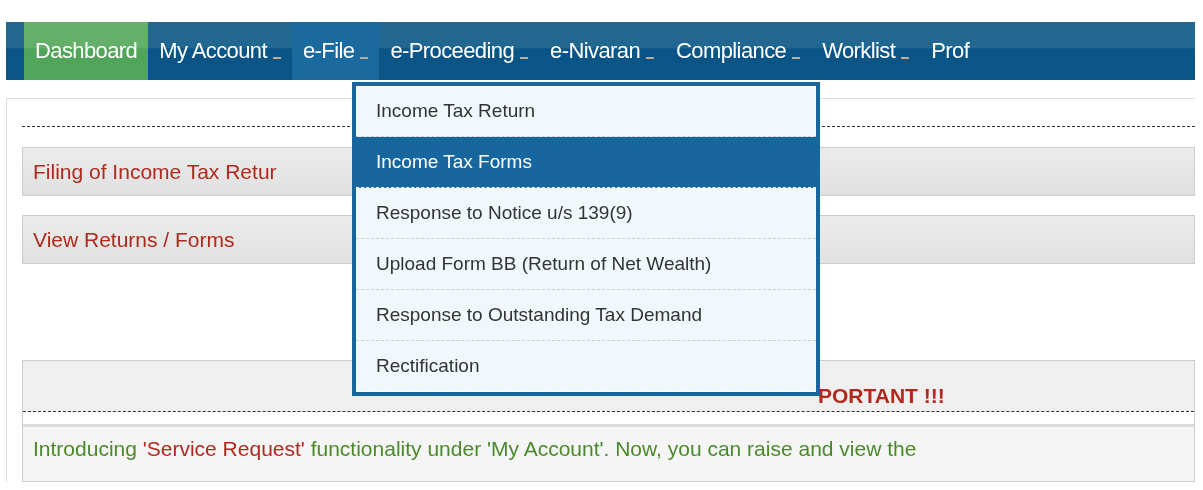 Image resolution: width=1203 pixels, height=490 pixels. I want to click on notice-text: Introducing 'Service Request' functionality under 'My Account'. Now, you can raise and view the, so click(608, 452).